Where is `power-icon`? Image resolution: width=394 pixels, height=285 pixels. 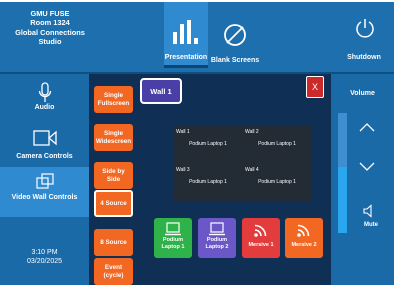 power-icon is located at coordinates (365, 28).